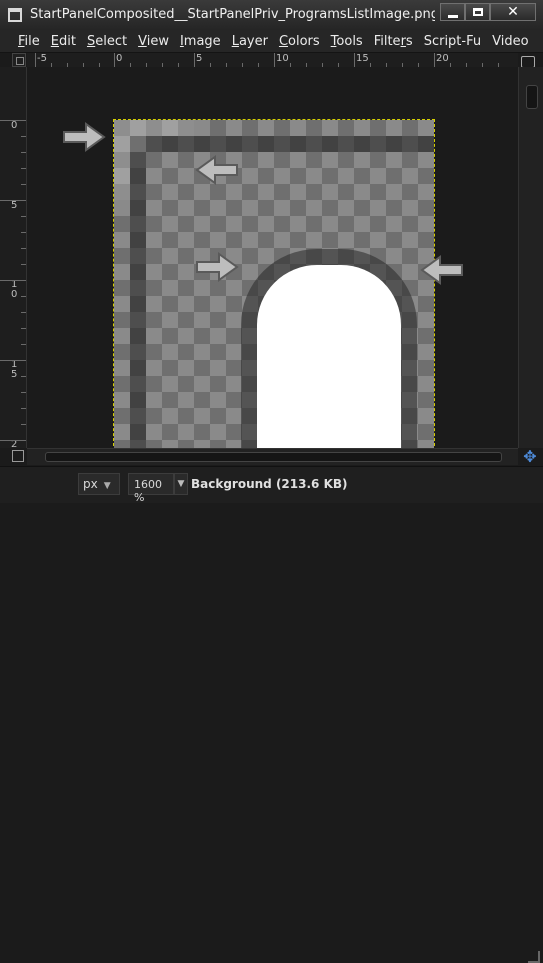 The height and width of the screenshot is (963, 543). What do you see at coordinates (250, 41) in the screenshot?
I see `menu-layer: Layer` at bounding box center [250, 41].